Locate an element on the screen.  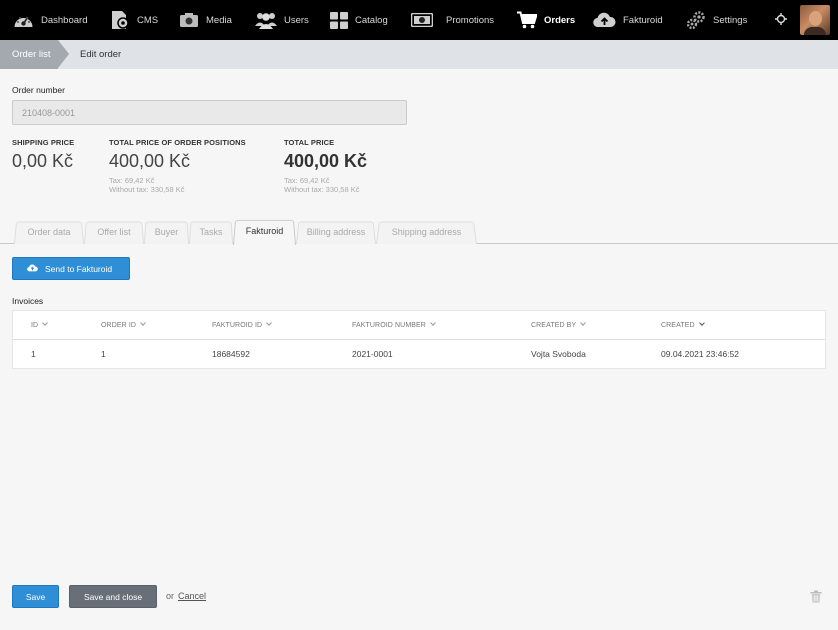
tab-tasks: Tasks is located at coordinates (211, 232).